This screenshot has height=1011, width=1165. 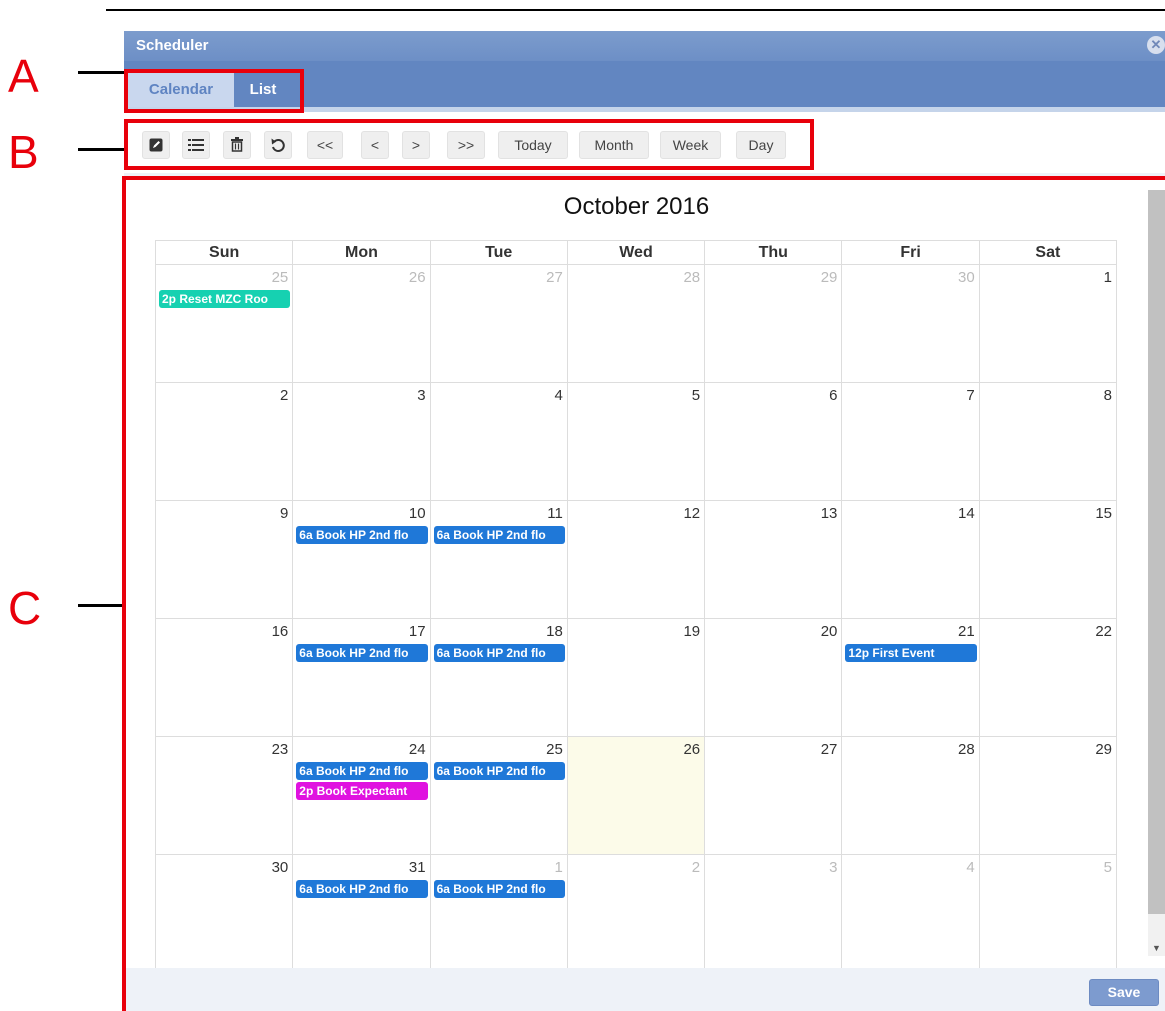 What do you see at coordinates (554, 749) in the screenshot?
I see `day-number: 25` at bounding box center [554, 749].